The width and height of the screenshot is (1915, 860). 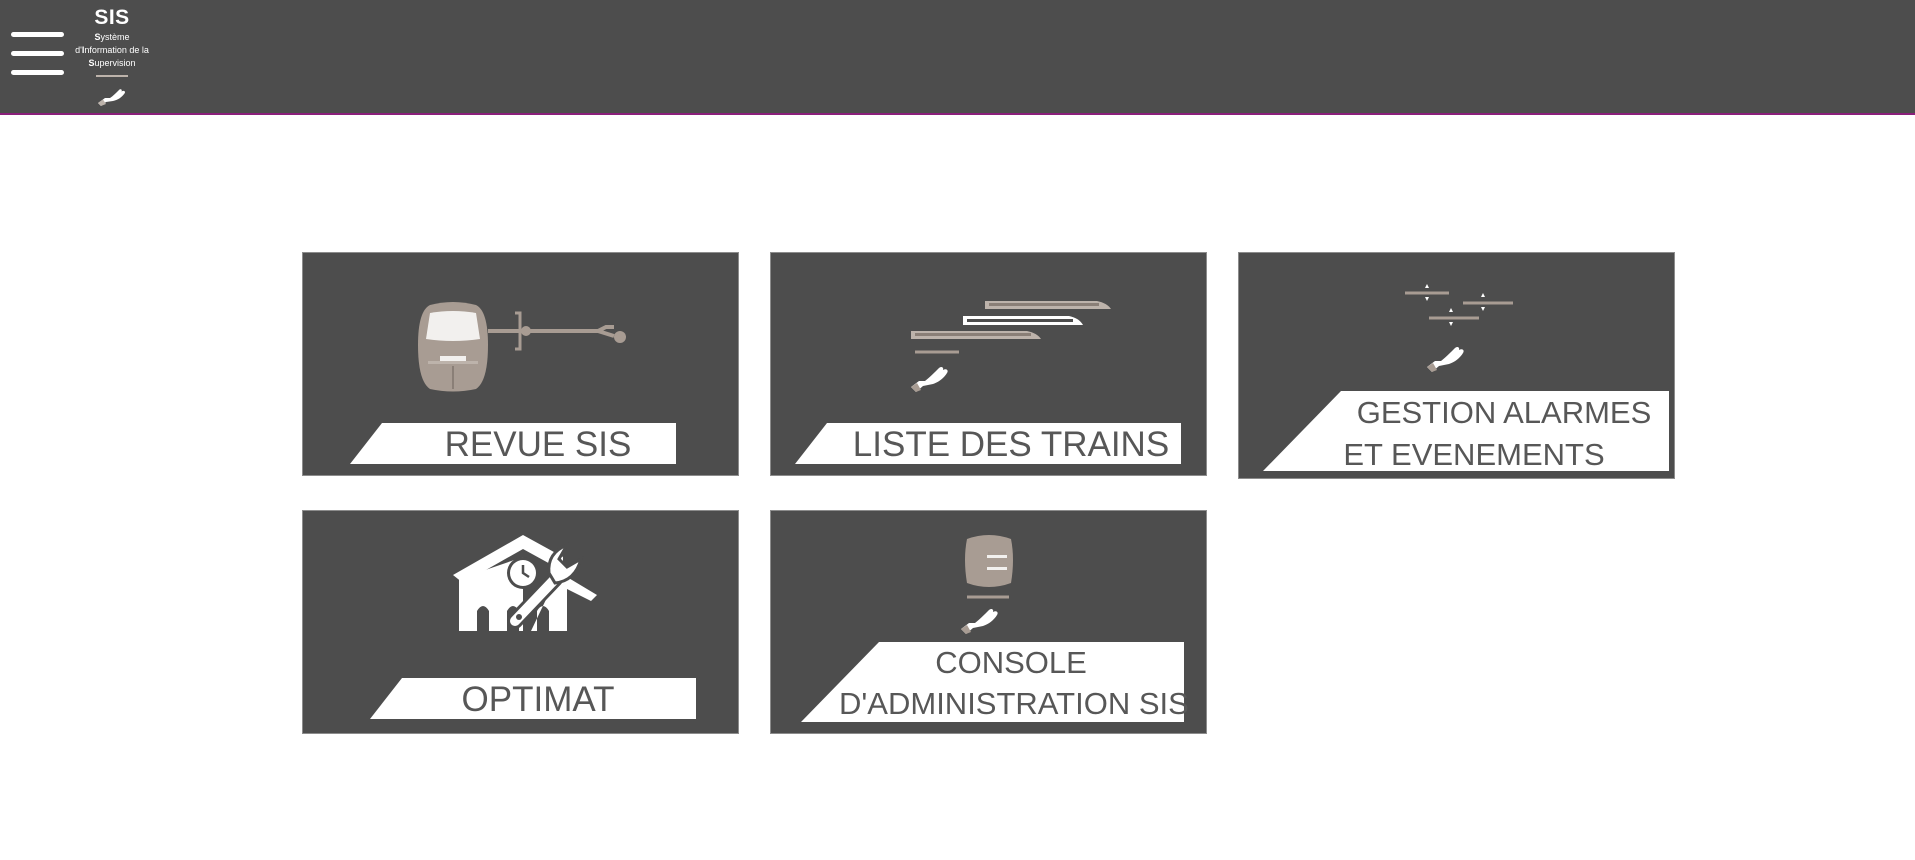 What do you see at coordinates (112, 50) in the screenshot?
I see `app-subtitle-line2: d'Information de la` at bounding box center [112, 50].